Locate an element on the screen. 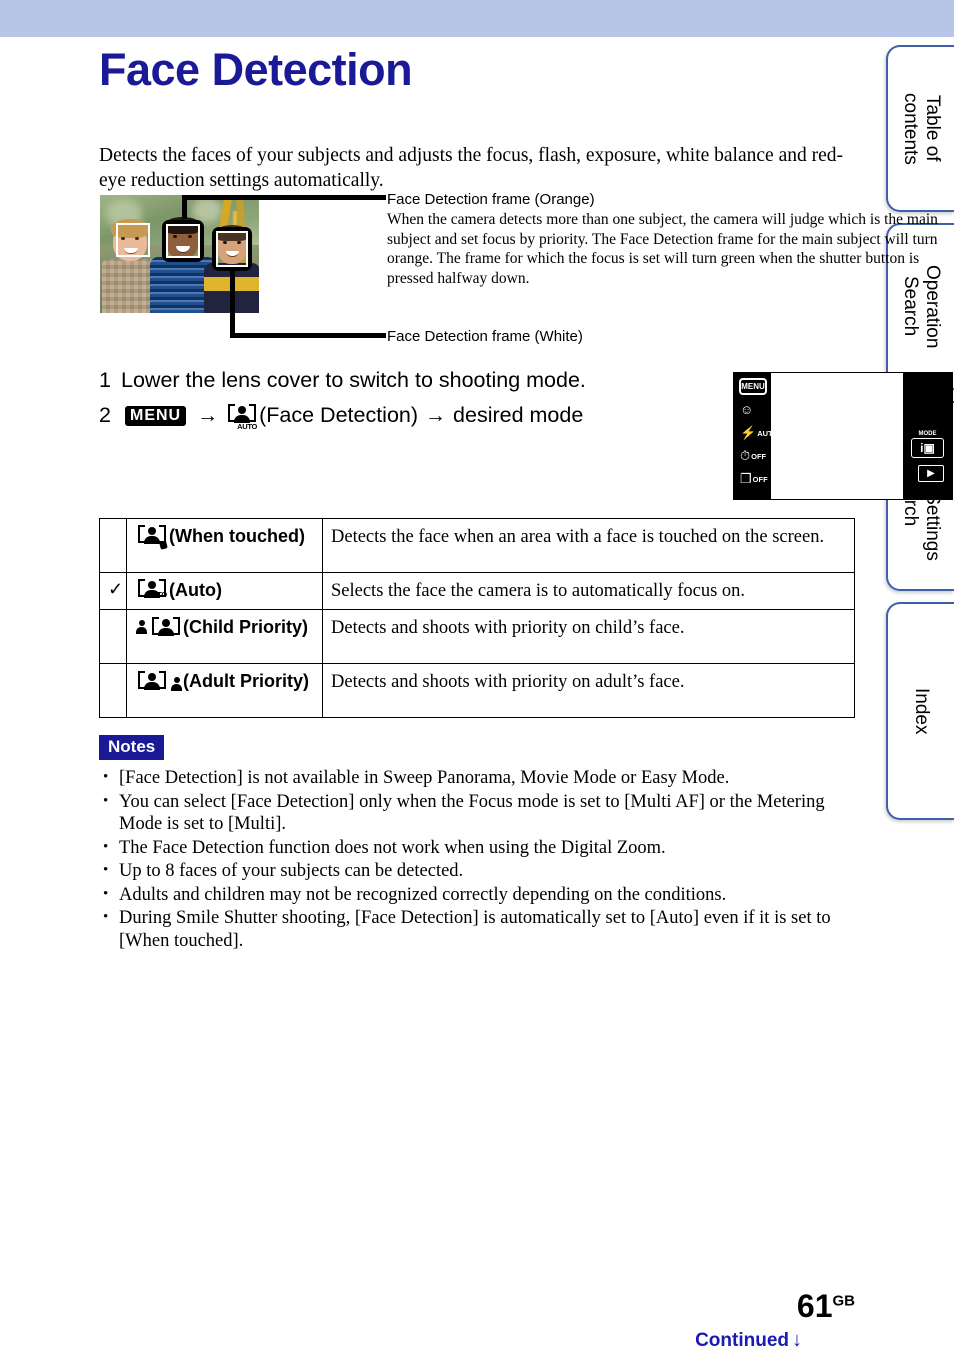 This screenshot has width=954, height=1372. callout-orange-title: Face Detection frame (Orange) is located at coordinates (491, 199).